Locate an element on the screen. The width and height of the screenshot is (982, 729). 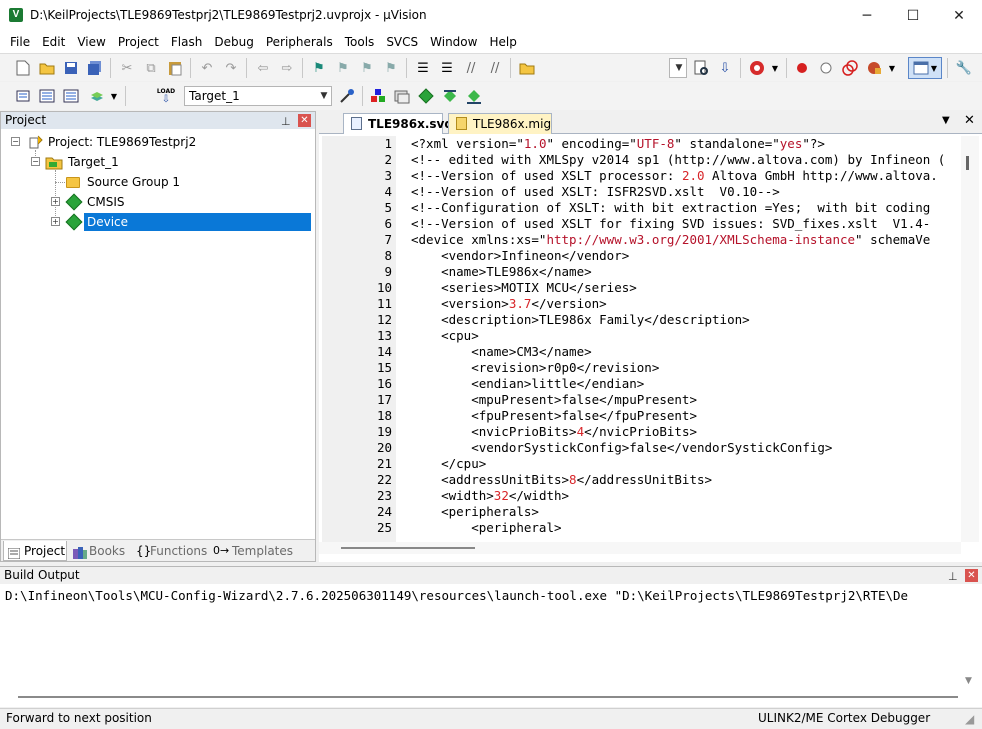
indent-icon: ☰ is located at coordinates (423, 68).